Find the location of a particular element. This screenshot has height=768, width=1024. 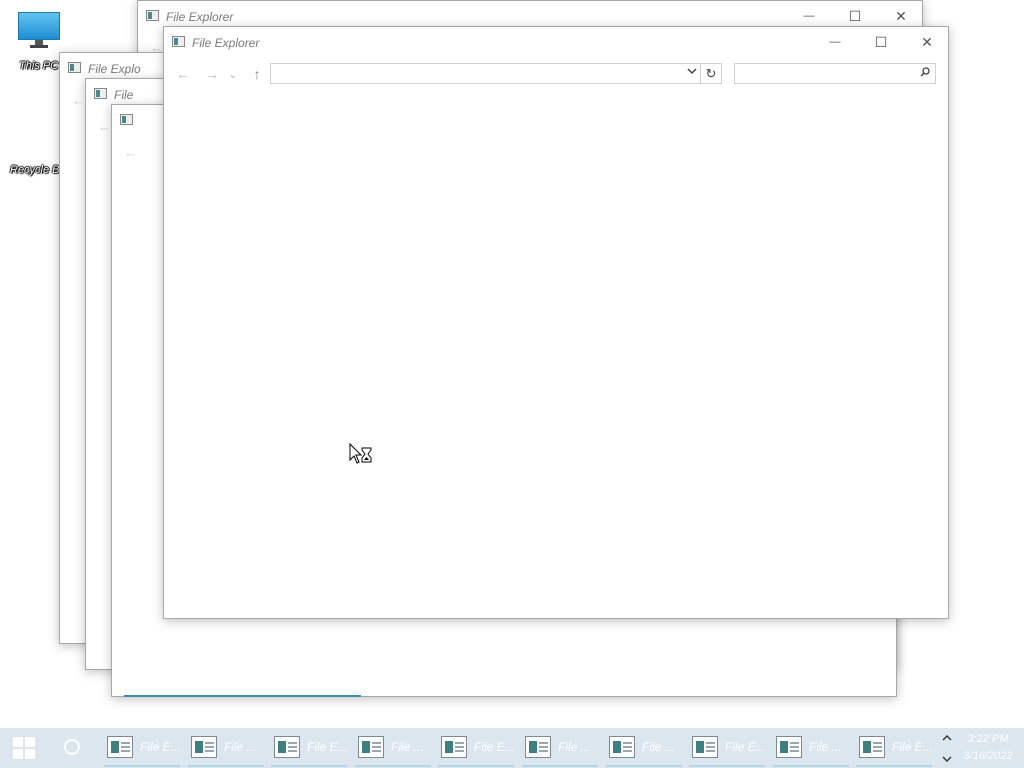

back-button: ← is located at coordinates (183, 74).